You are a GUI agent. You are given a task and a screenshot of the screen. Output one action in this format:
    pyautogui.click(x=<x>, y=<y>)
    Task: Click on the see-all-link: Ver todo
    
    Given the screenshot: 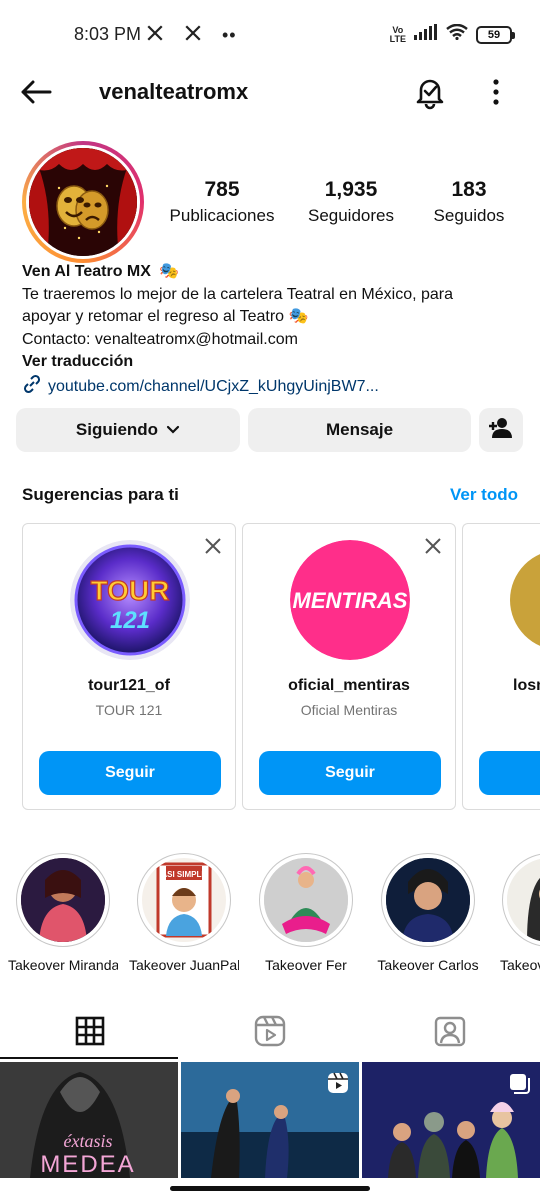 What is the action you would take?
    pyautogui.click(x=484, y=495)
    